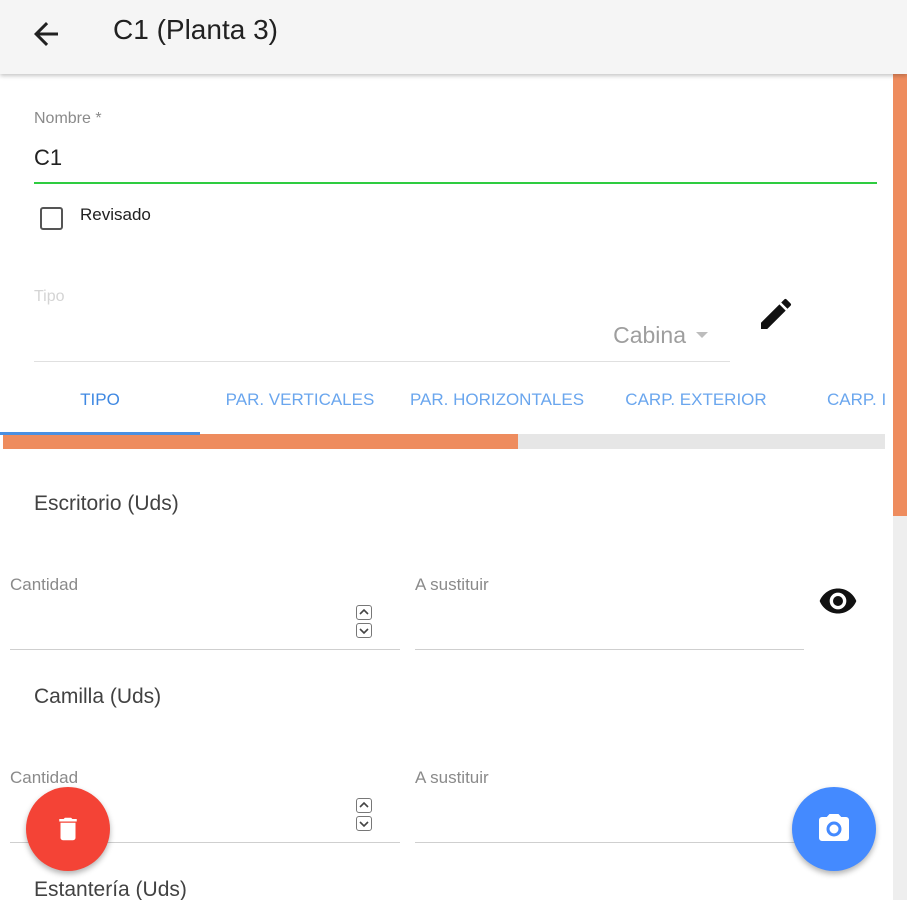  What do you see at coordinates (300, 404) in the screenshot?
I see `tab-par-verticales: PAR. VERTICALES` at bounding box center [300, 404].